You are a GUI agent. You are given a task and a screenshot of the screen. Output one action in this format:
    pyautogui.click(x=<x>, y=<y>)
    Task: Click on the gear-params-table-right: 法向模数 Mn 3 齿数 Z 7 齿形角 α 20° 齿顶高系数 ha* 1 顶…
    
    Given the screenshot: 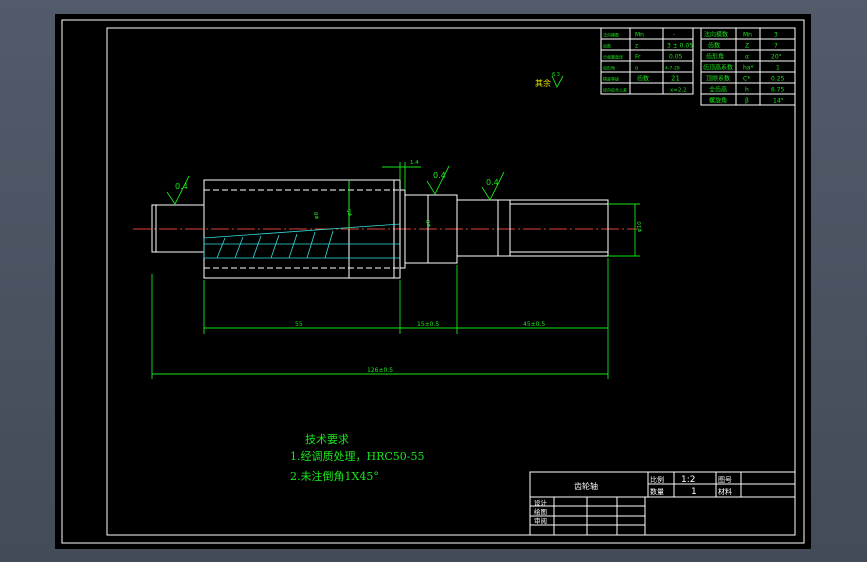 What is the action you would take?
    pyautogui.click(x=748, y=66)
    